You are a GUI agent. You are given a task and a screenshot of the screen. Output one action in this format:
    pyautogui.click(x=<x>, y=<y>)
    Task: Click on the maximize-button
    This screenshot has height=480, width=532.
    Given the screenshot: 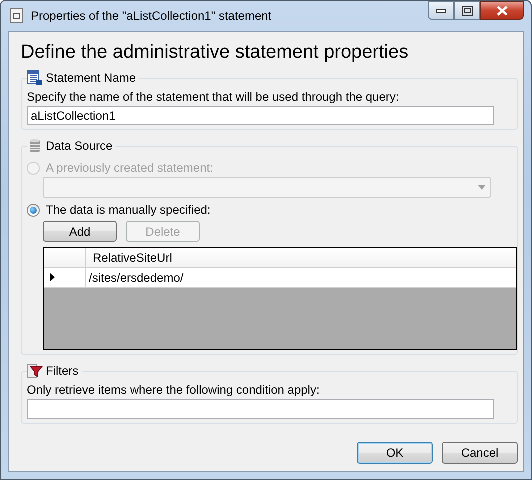 What is the action you would take?
    pyautogui.click(x=467, y=10)
    